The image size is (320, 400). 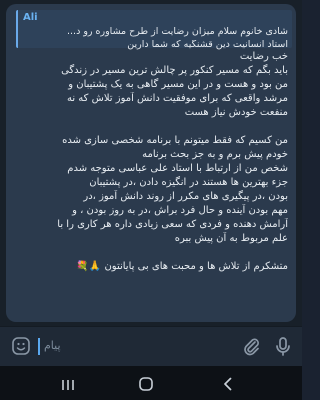 What do you see at coordinates (228, 386) in the screenshot?
I see `back-icon` at bounding box center [228, 386].